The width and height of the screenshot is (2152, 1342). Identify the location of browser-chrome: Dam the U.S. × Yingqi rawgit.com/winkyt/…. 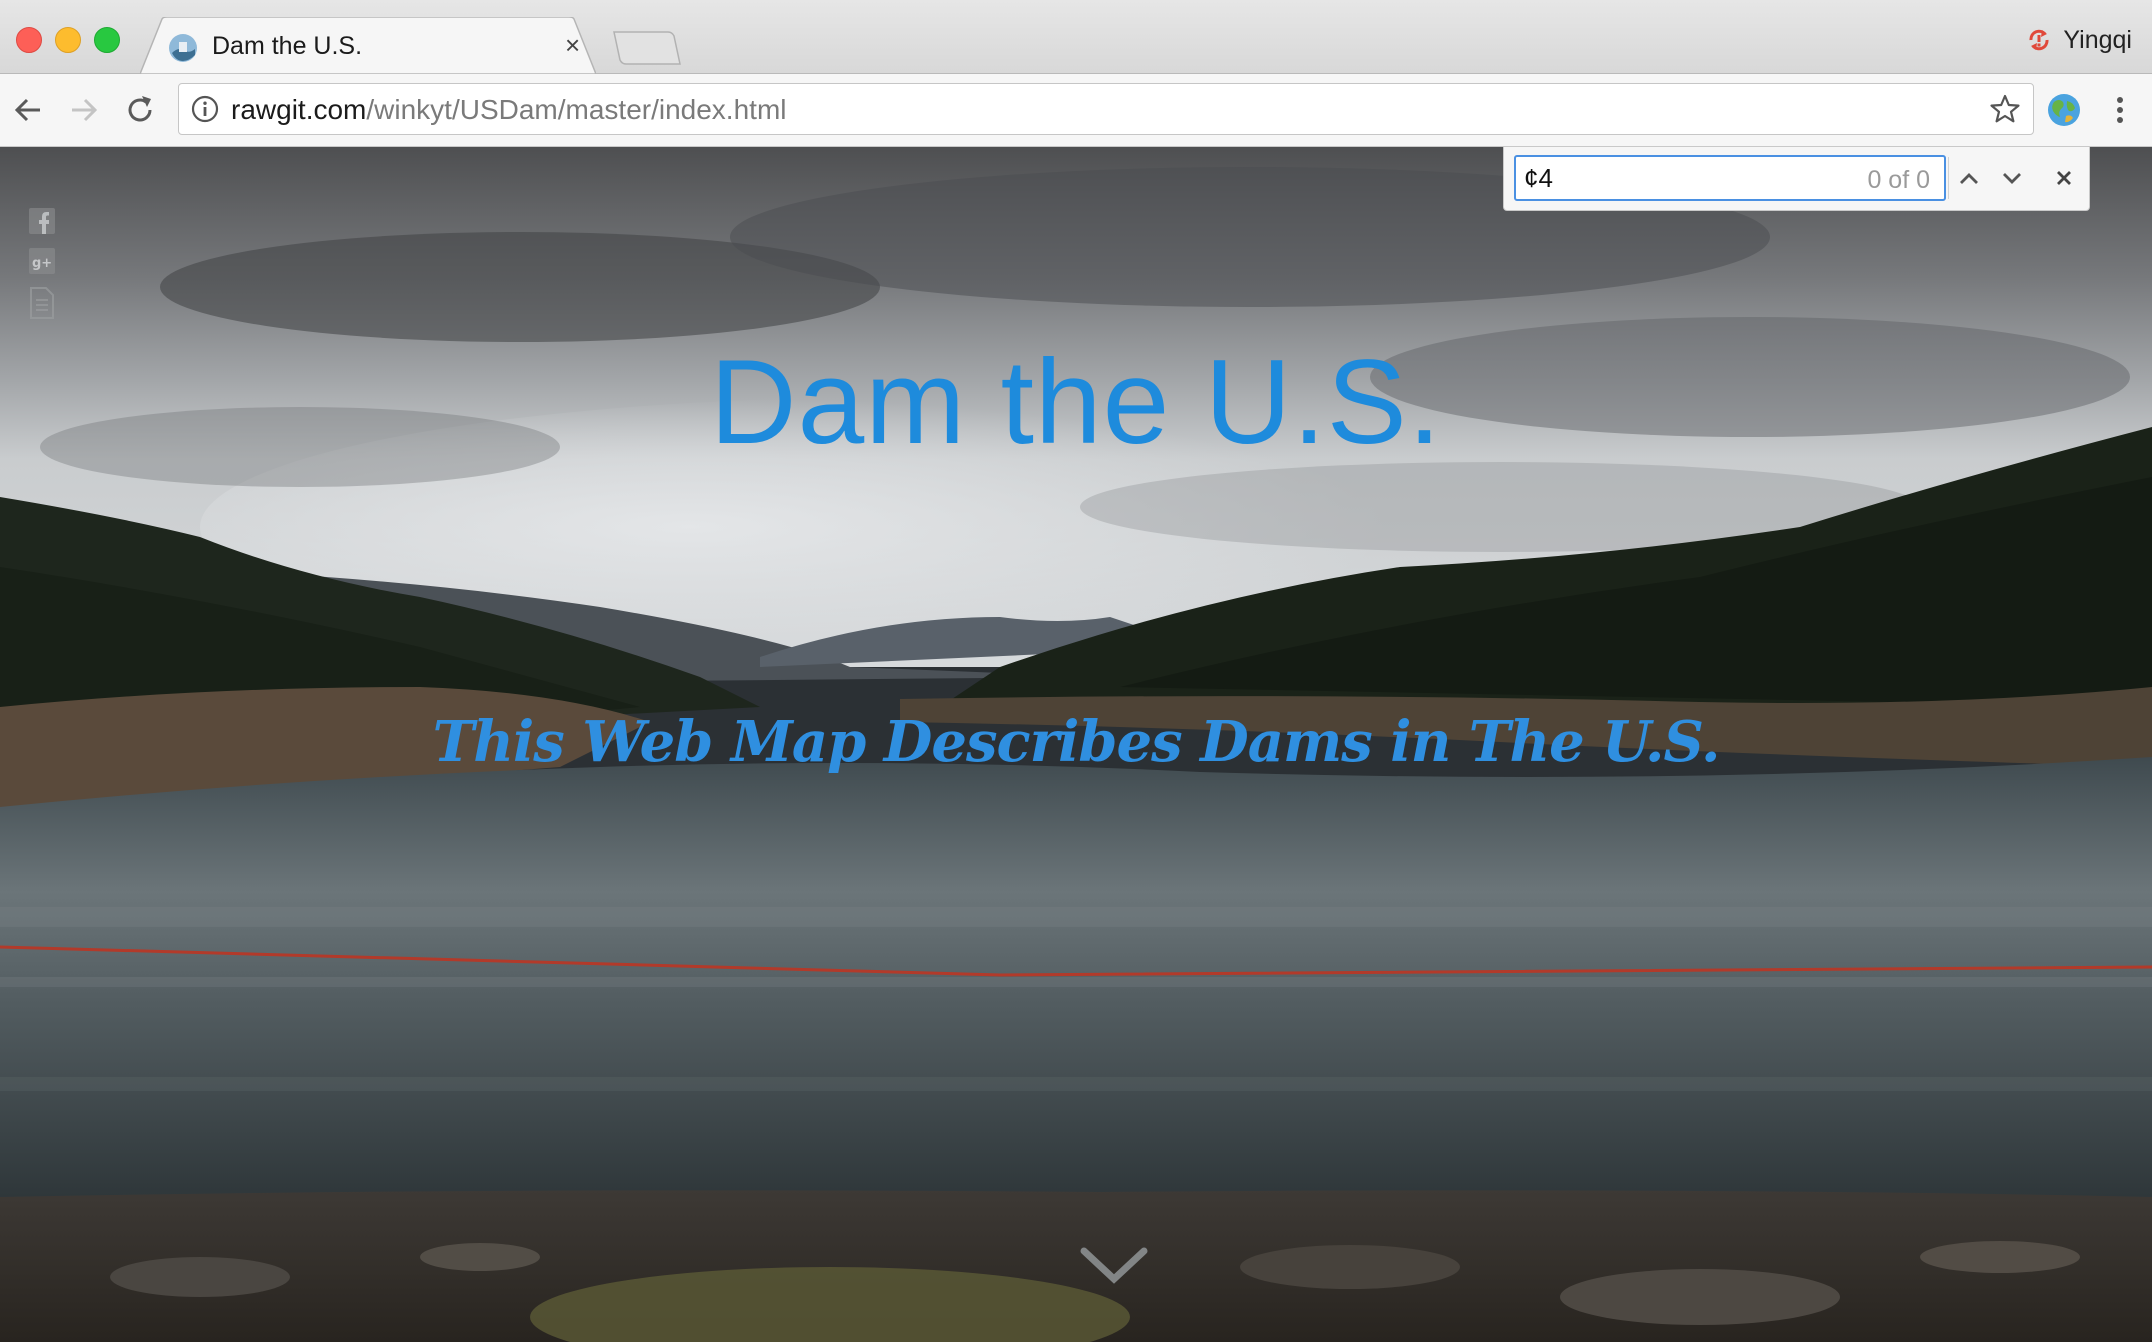
(1076, 73).